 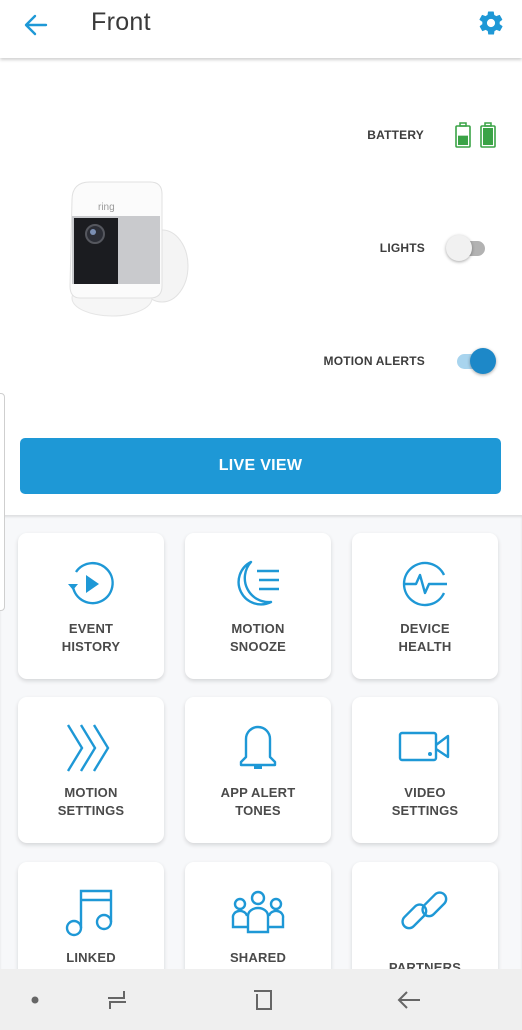 What do you see at coordinates (258, 637) in the screenshot?
I see `tile-label: MOTION SNOOZE` at bounding box center [258, 637].